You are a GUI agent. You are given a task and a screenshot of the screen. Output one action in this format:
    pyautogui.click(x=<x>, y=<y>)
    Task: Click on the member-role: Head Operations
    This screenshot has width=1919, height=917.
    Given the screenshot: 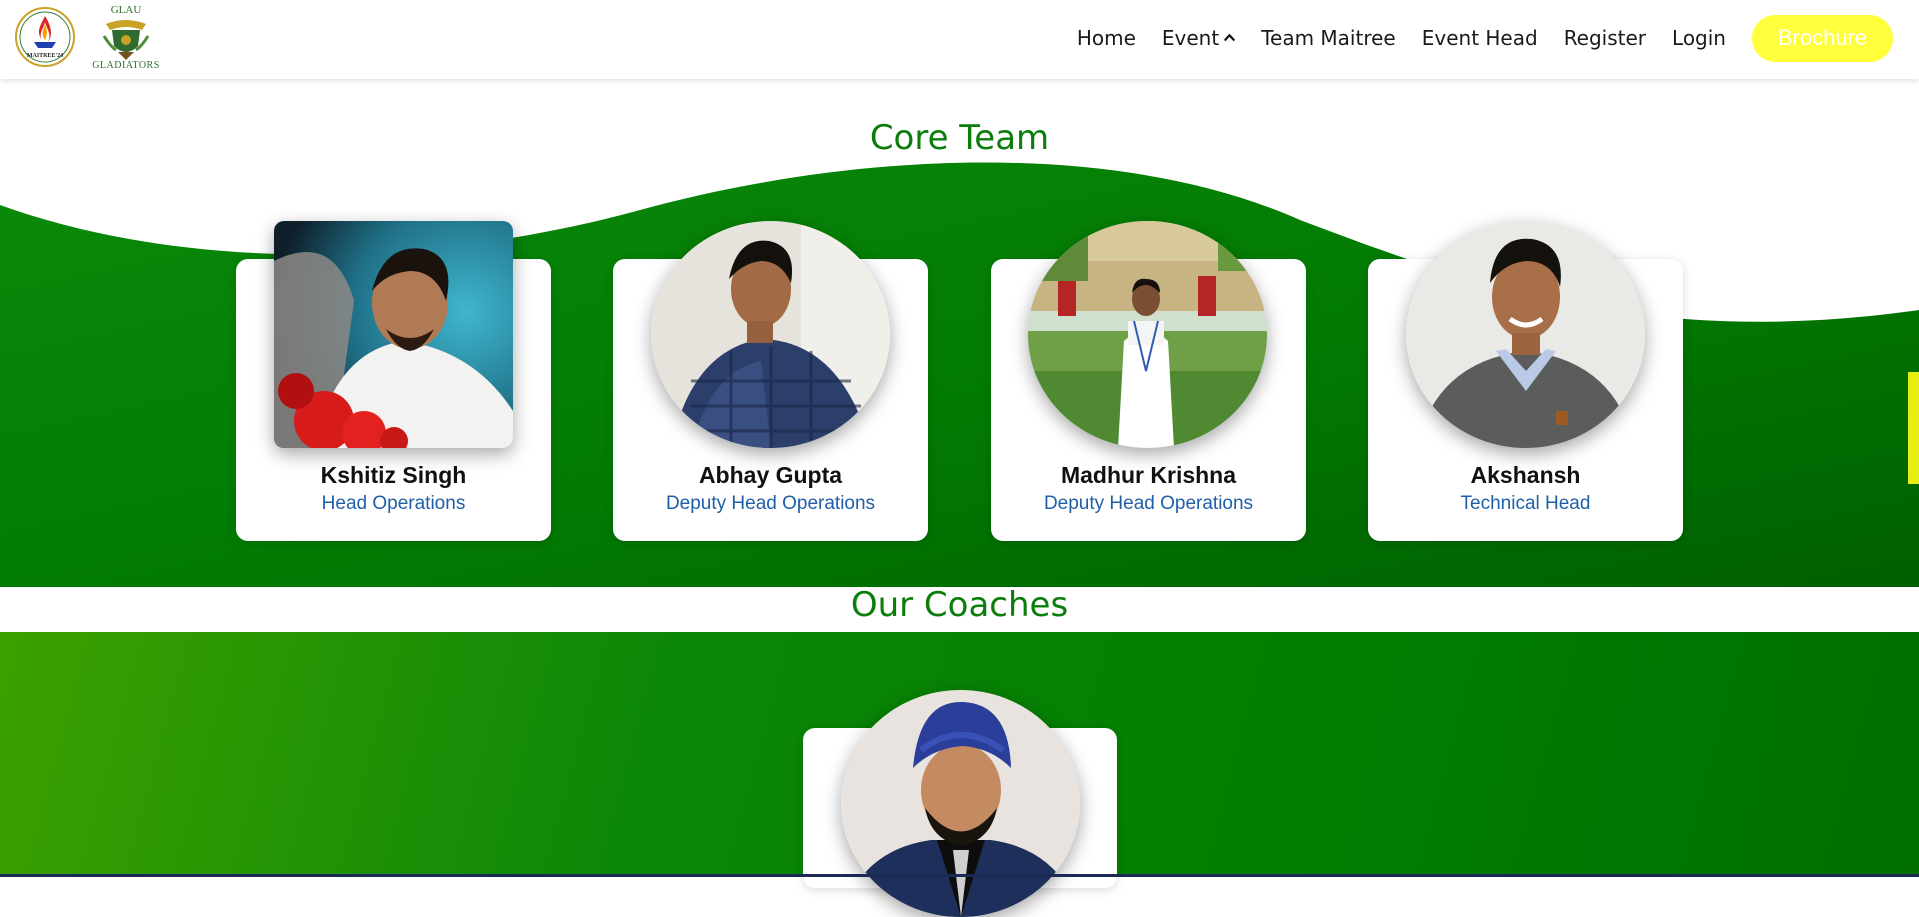 What is the action you would take?
    pyautogui.click(x=393, y=503)
    